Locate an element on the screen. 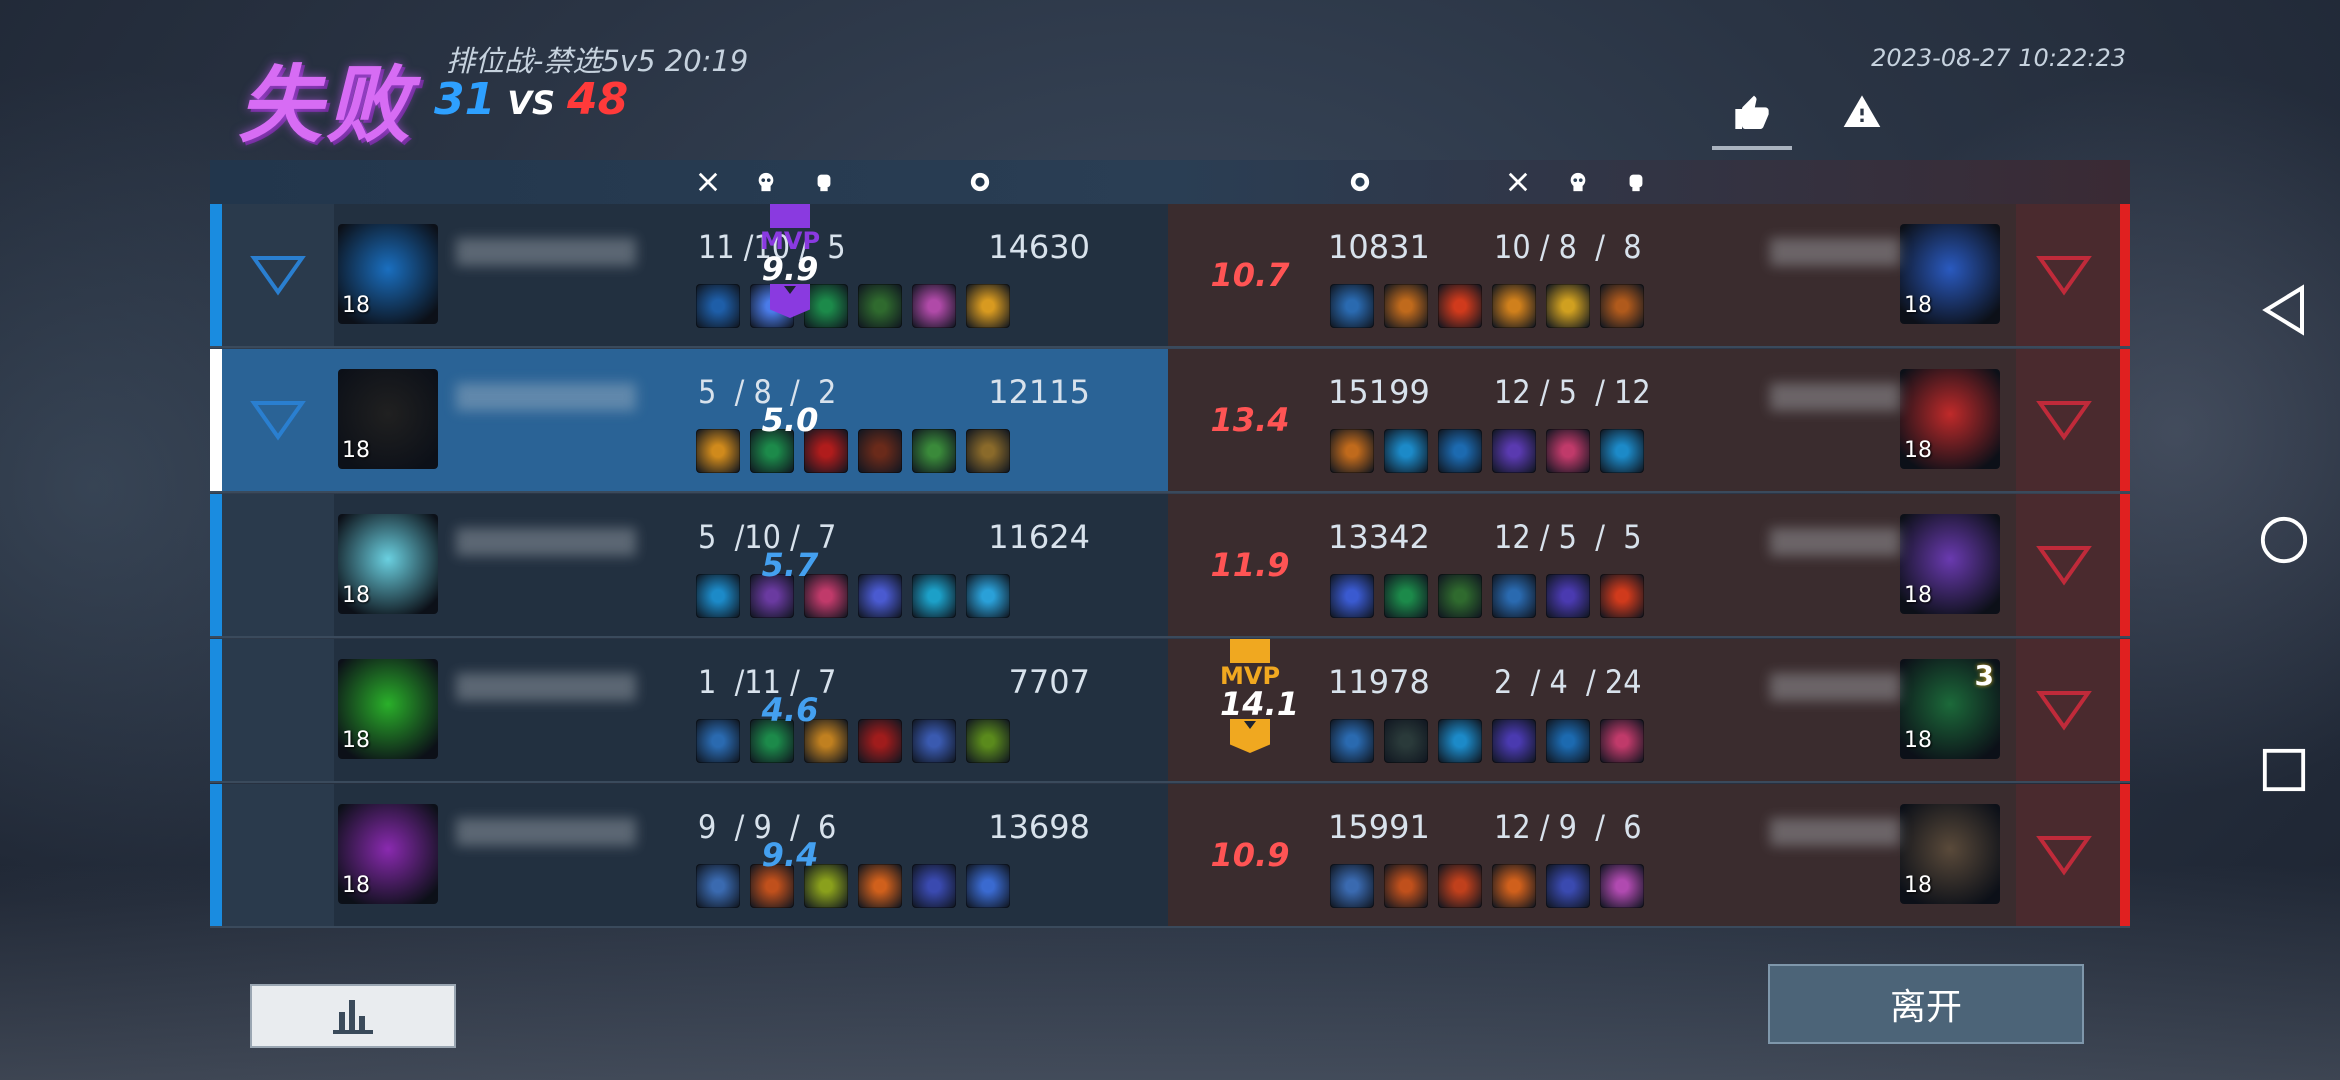  hero-portrait: 18 3 is located at coordinates (1950, 709).